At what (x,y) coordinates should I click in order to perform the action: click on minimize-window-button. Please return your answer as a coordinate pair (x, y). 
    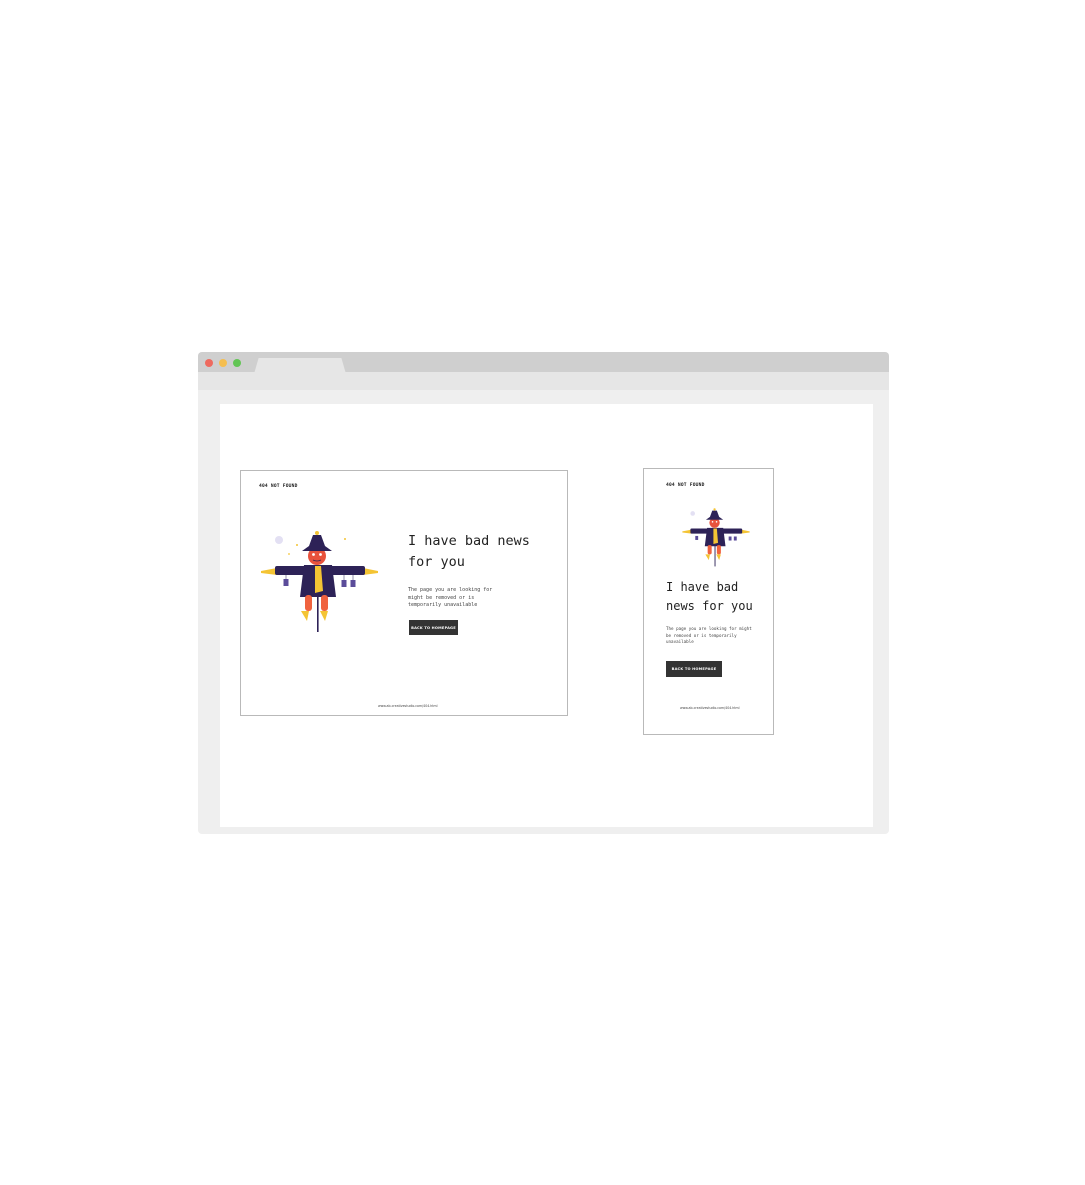
    Looking at the image, I should click on (223, 363).